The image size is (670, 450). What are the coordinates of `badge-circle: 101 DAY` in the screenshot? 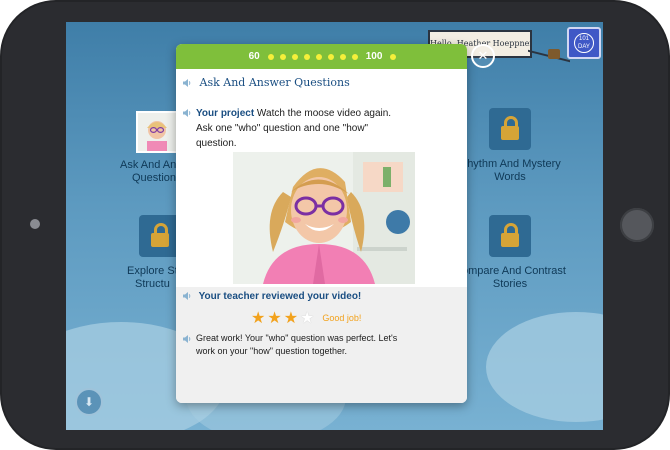 It's located at (584, 43).